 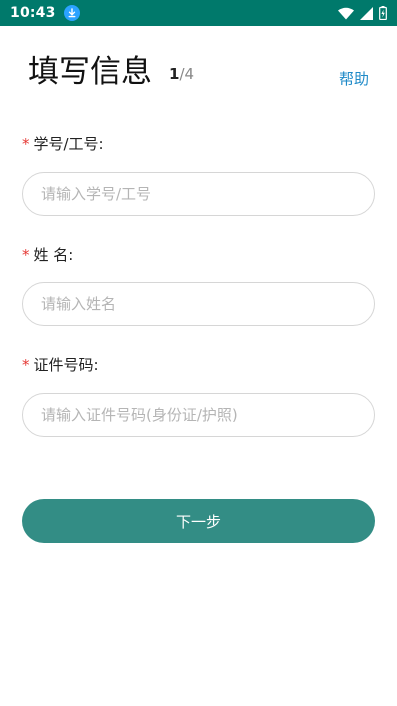 I want to click on step-indicator: 1/4, so click(x=181, y=74).